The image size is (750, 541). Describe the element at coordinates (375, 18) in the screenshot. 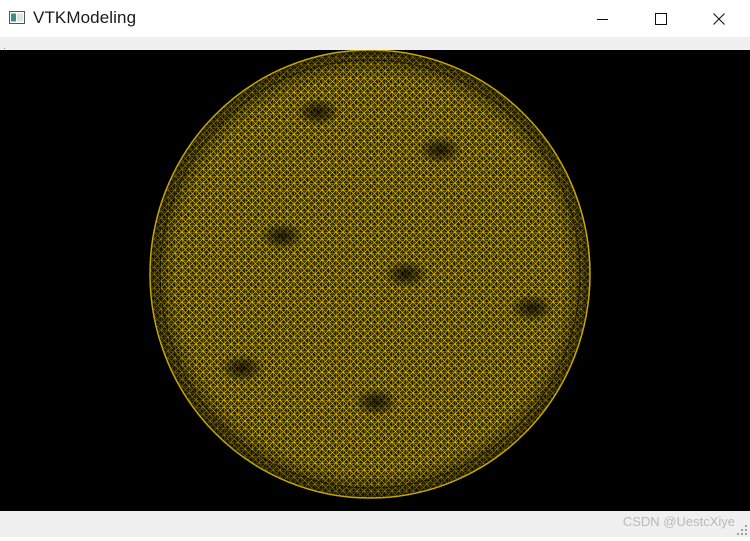

I see `title-bar: VTKModeling` at that location.